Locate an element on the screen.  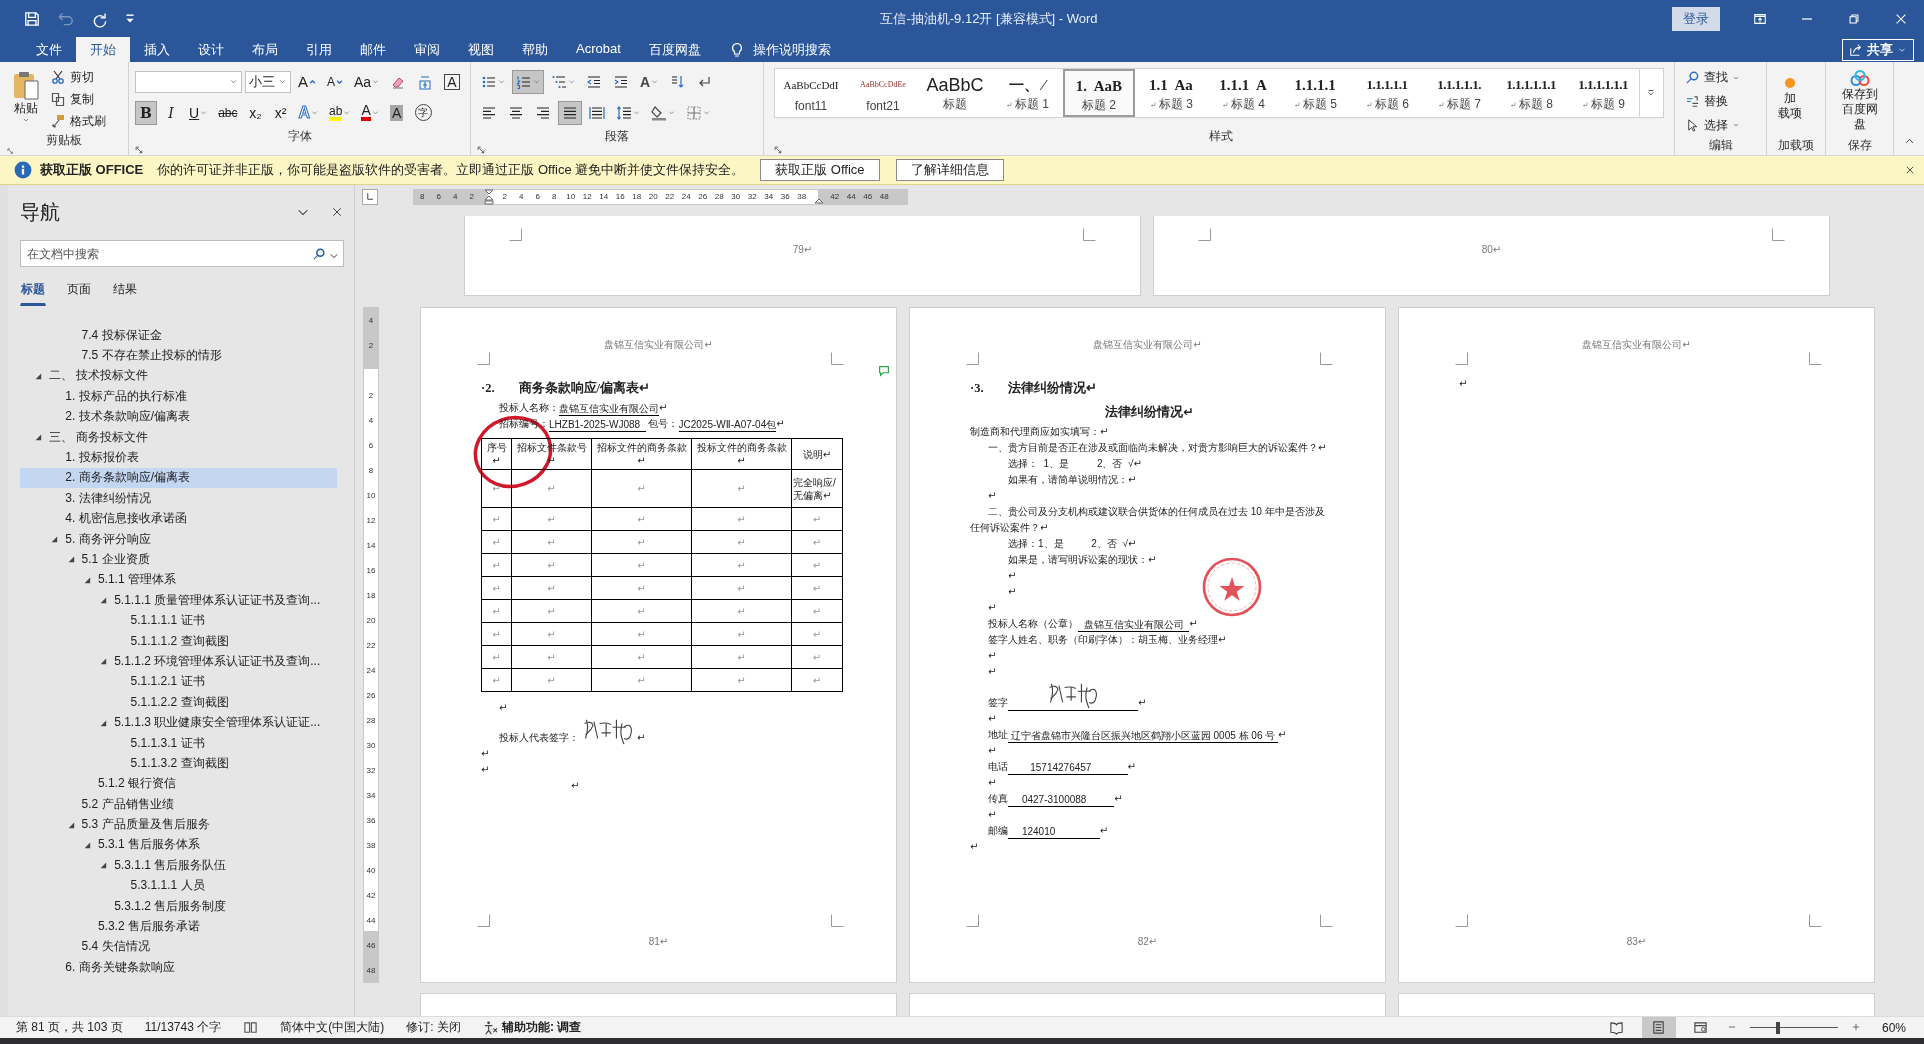
page-count: 第 81 页，共 103 页 is located at coordinates (69, 1027).